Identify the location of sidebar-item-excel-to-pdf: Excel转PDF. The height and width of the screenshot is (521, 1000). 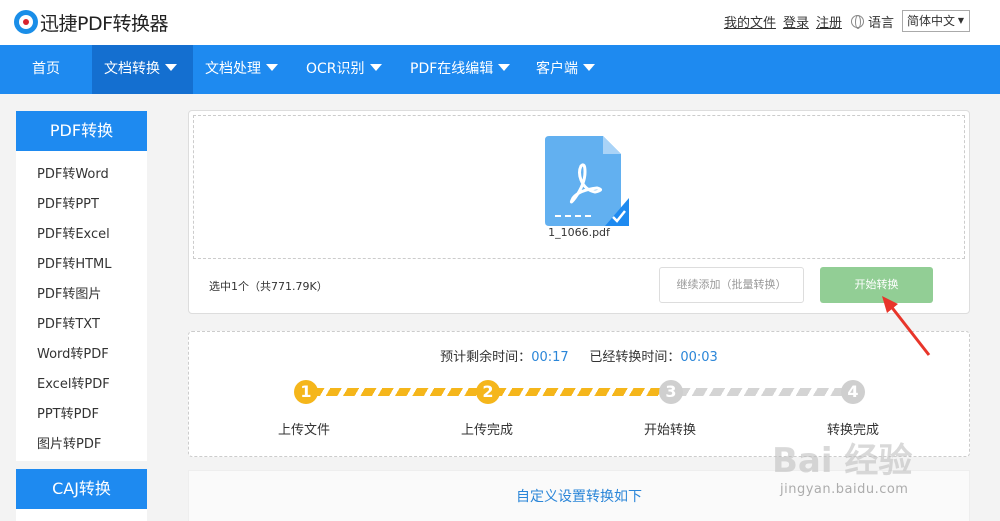
(81, 385).